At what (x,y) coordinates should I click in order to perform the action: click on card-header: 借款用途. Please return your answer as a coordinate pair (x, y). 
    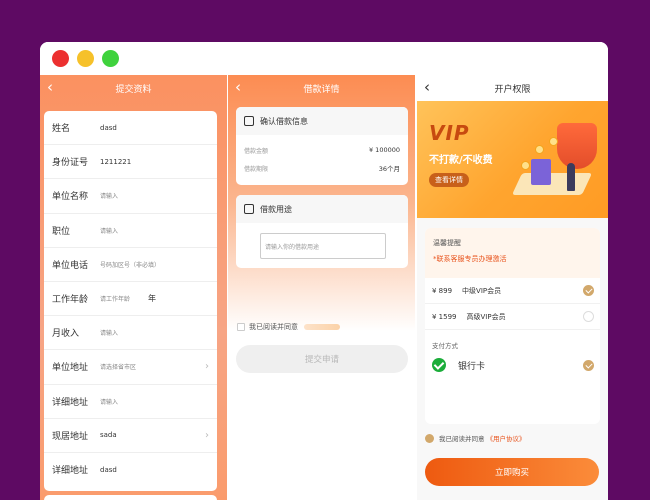
    Looking at the image, I should click on (322, 209).